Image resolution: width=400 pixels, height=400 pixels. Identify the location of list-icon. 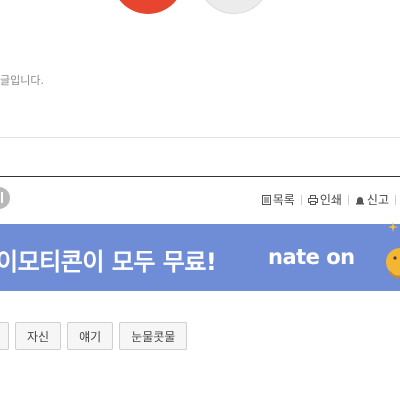
(266, 199).